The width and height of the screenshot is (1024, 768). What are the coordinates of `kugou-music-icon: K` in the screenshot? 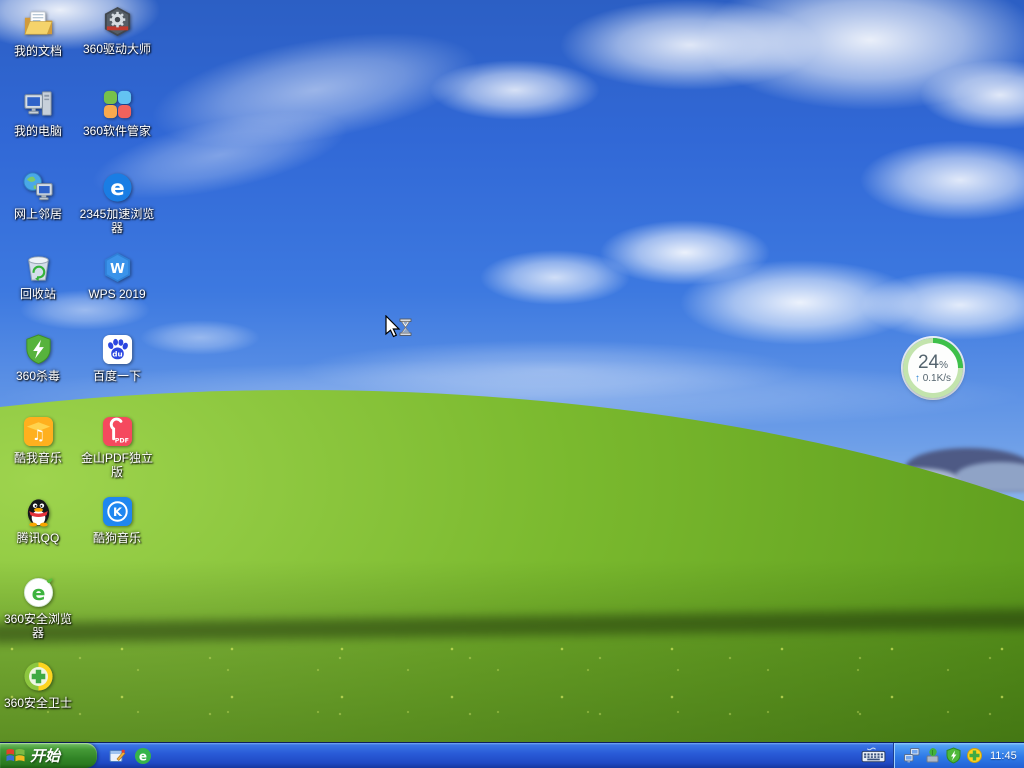 It's located at (117, 512).